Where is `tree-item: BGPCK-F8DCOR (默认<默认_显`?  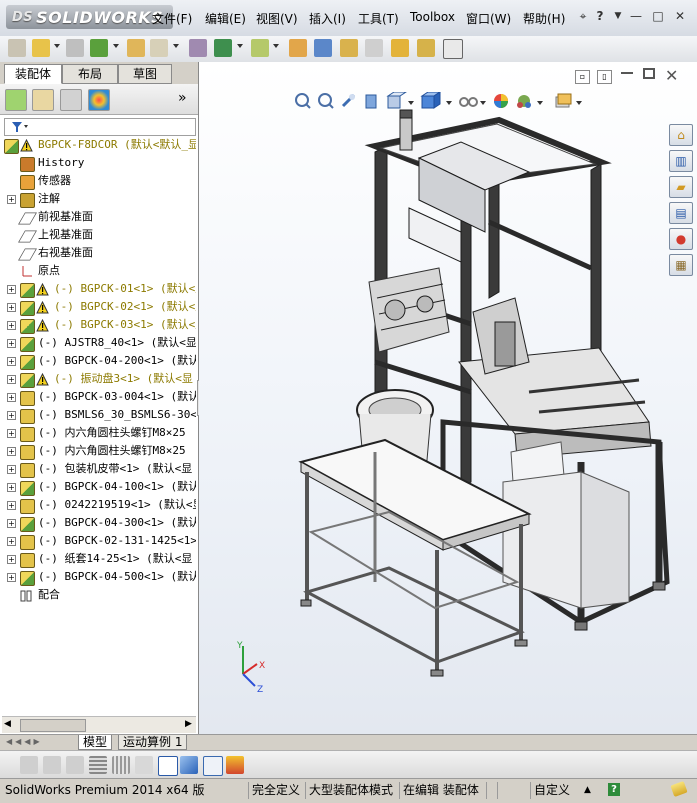
tree-item: BGPCK-F8DCOR (默认<默认_显 is located at coordinates (98, 145).